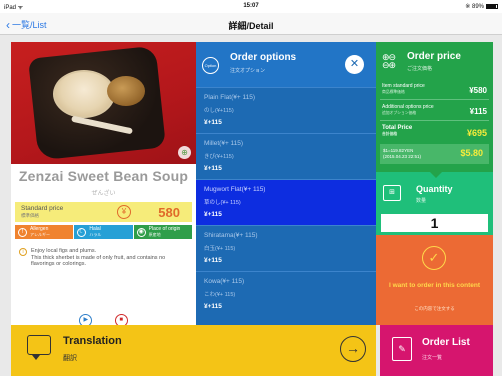 The width and height of the screenshot is (502, 376). Describe the element at coordinates (263, 57) in the screenshot. I see `order-options-title: Order options` at that location.